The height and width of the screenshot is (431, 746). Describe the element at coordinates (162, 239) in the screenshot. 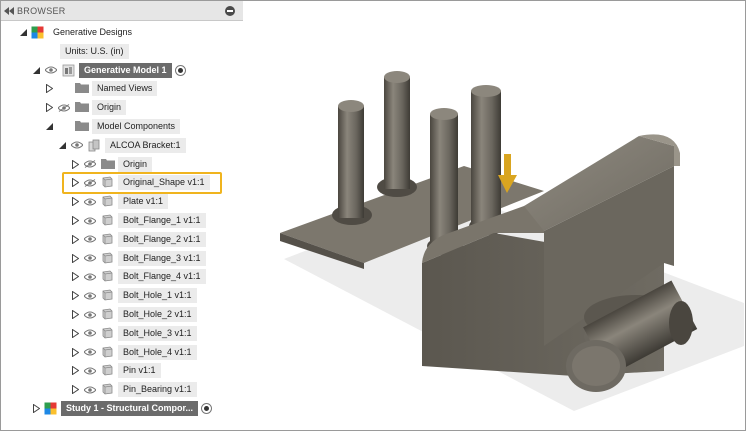

I see `tree-label-bolt-flange-2: Bolt_Flange_2 v1:1` at that location.